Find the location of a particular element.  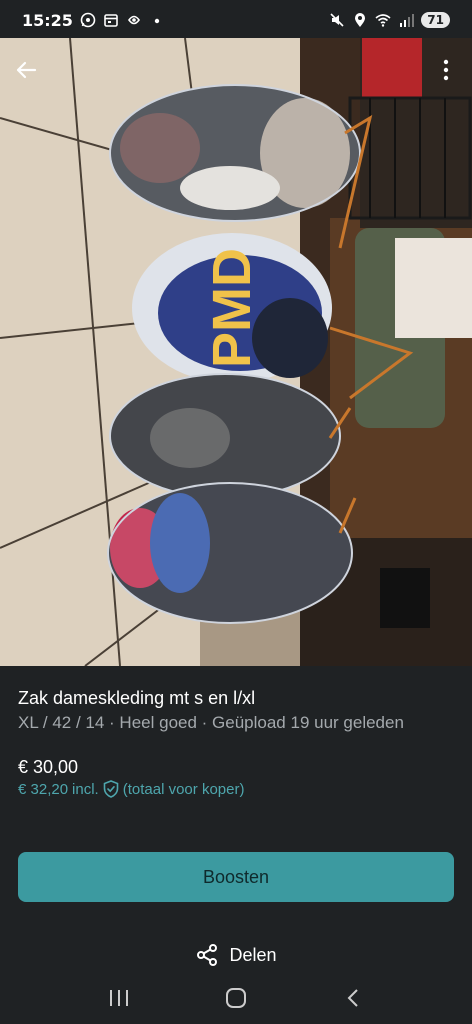

home-icon is located at coordinates (235, 998).